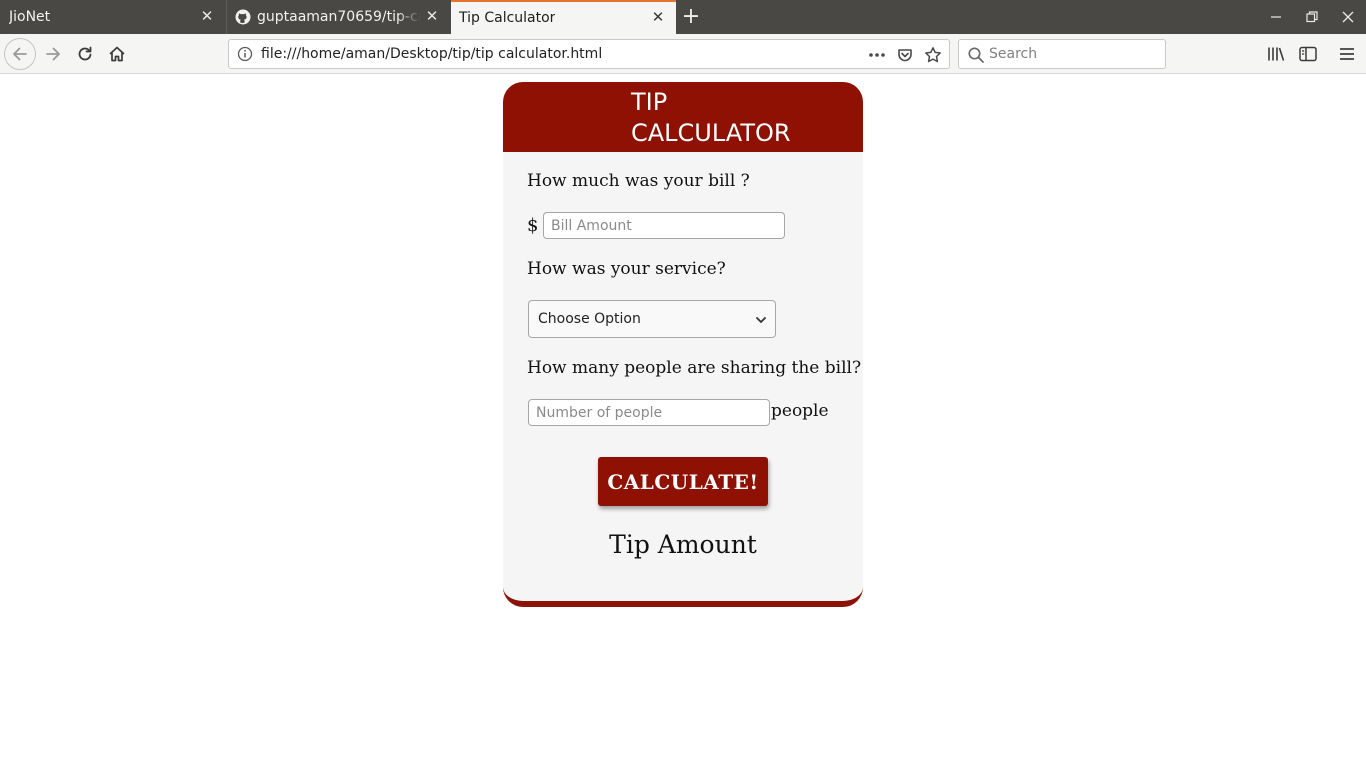 This screenshot has height=768, width=1366. I want to click on sidebar-icon, so click(1308, 54).